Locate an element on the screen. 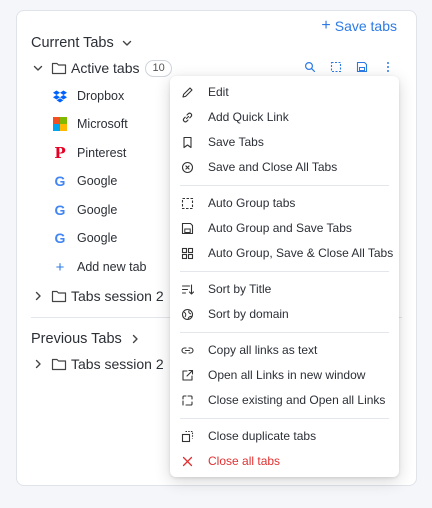 The width and height of the screenshot is (432, 508). active-tabs-group: Active tabs 10 is located at coordinates (101, 68).